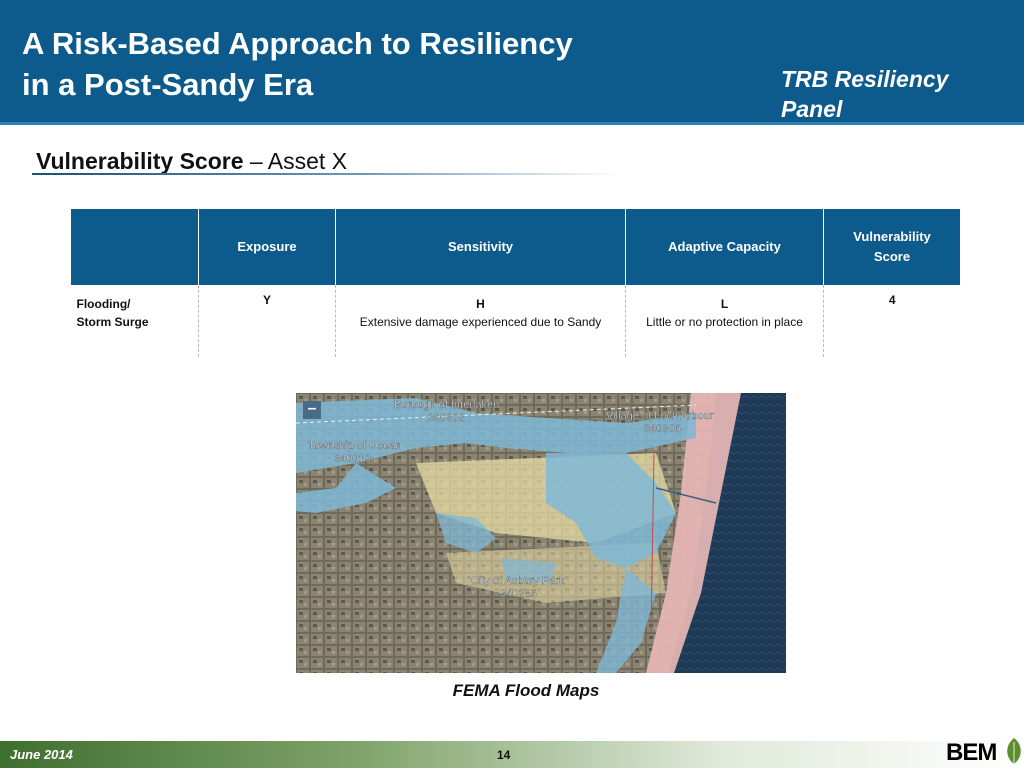 Image resolution: width=1024 pixels, height=771 pixels. Describe the element at coordinates (518, 594) in the screenshot. I see `map-label-asbury-park-code: 340285` at that location.